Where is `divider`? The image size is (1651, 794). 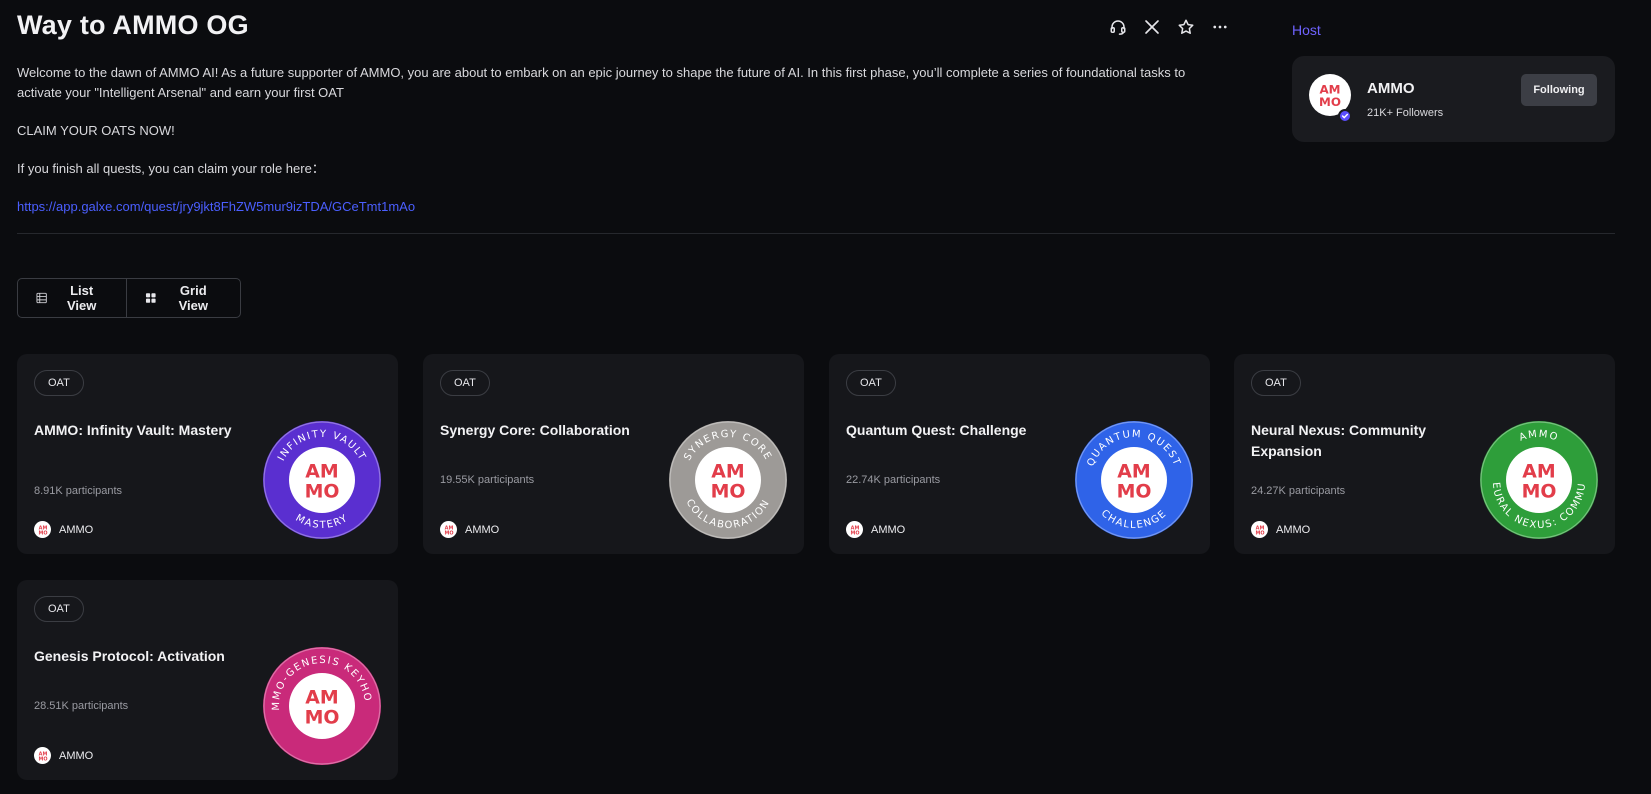
divider is located at coordinates (816, 233).